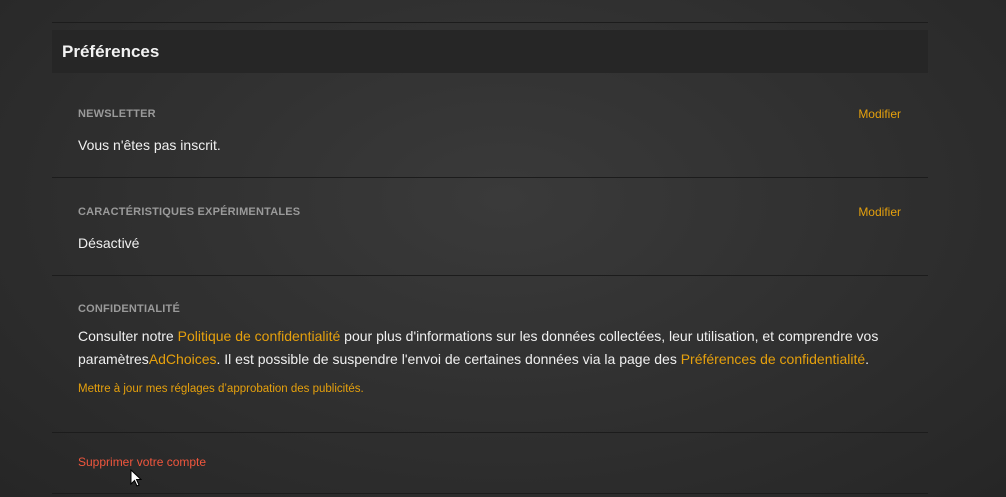 This screenshot has width=1006, height=497. I want to click on top-divider, so click(490, 22).